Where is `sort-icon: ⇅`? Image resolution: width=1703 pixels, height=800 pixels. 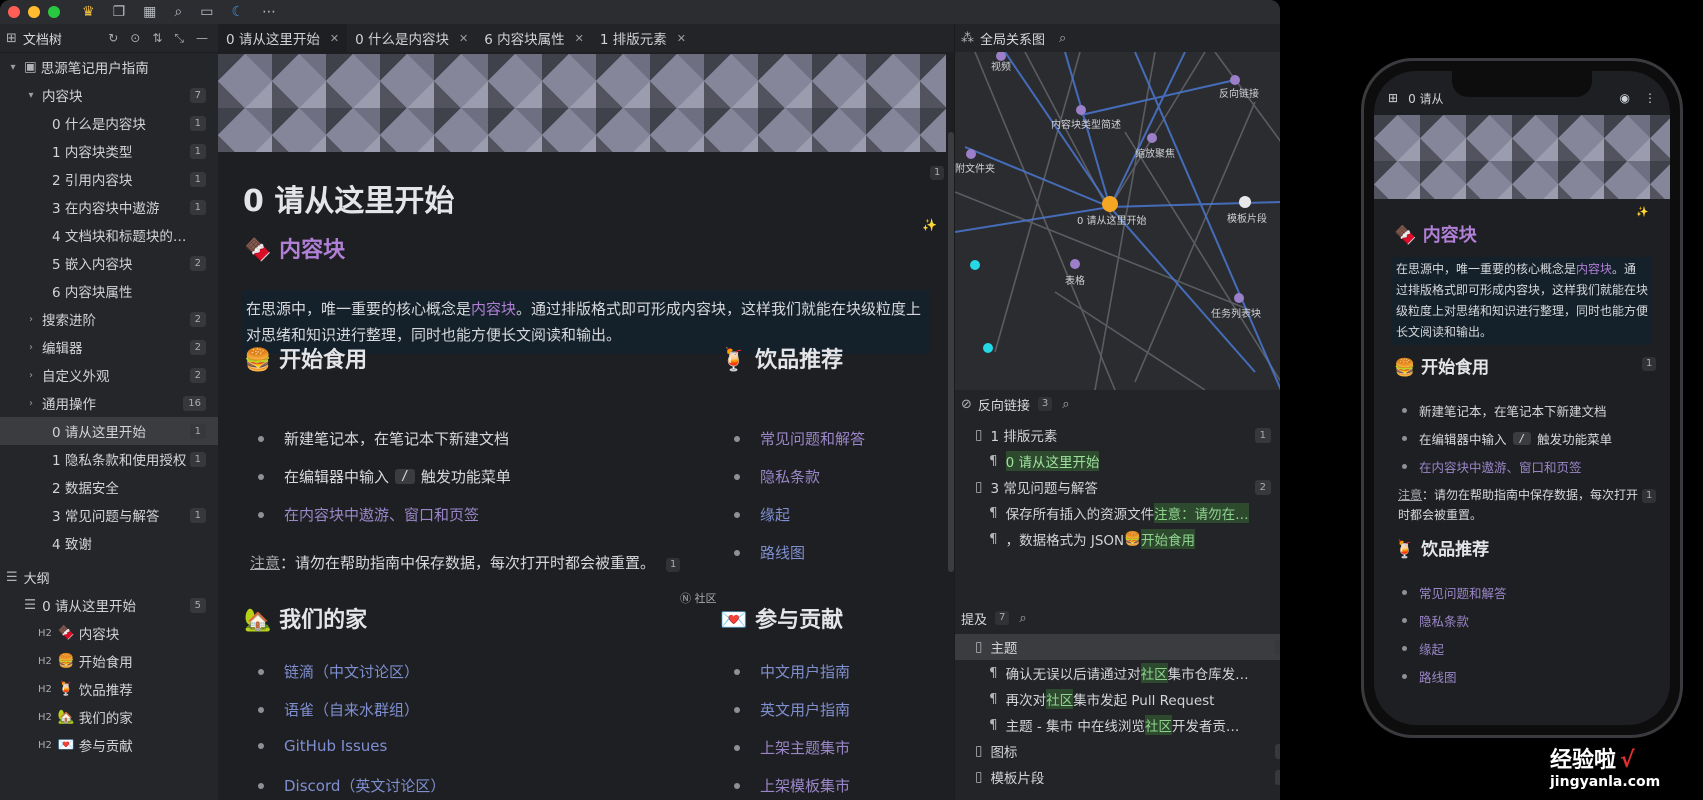
sort-icon: ⇅ is located at coordinates (157, 38).